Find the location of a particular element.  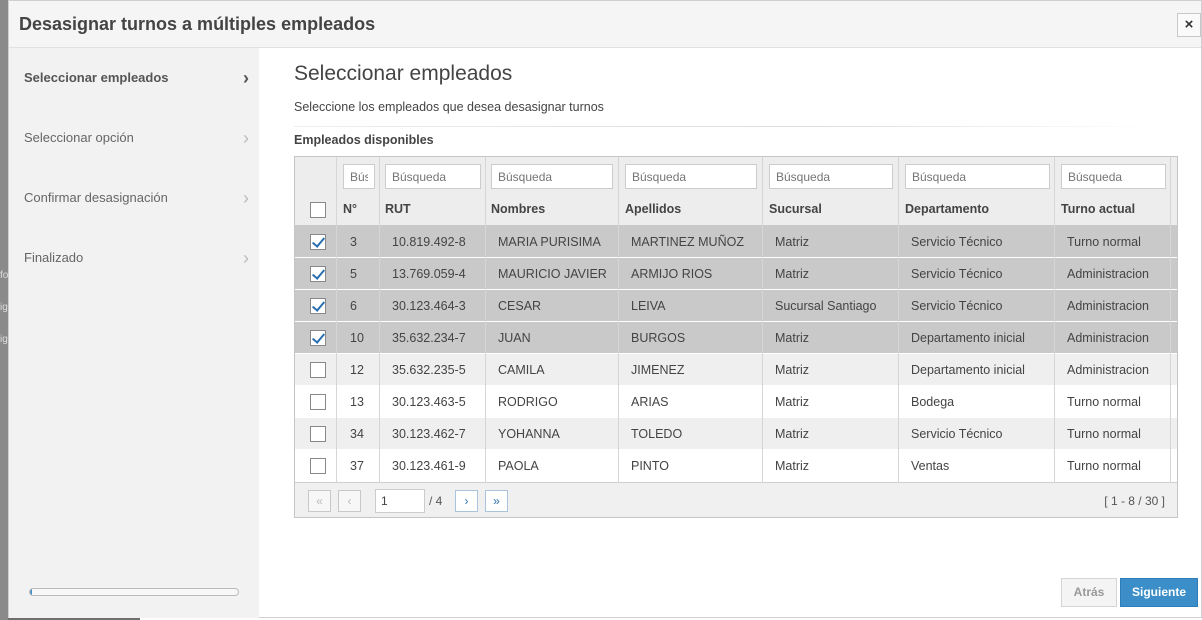

cell-departamento: Bodega is located at coordinates (933, 402).